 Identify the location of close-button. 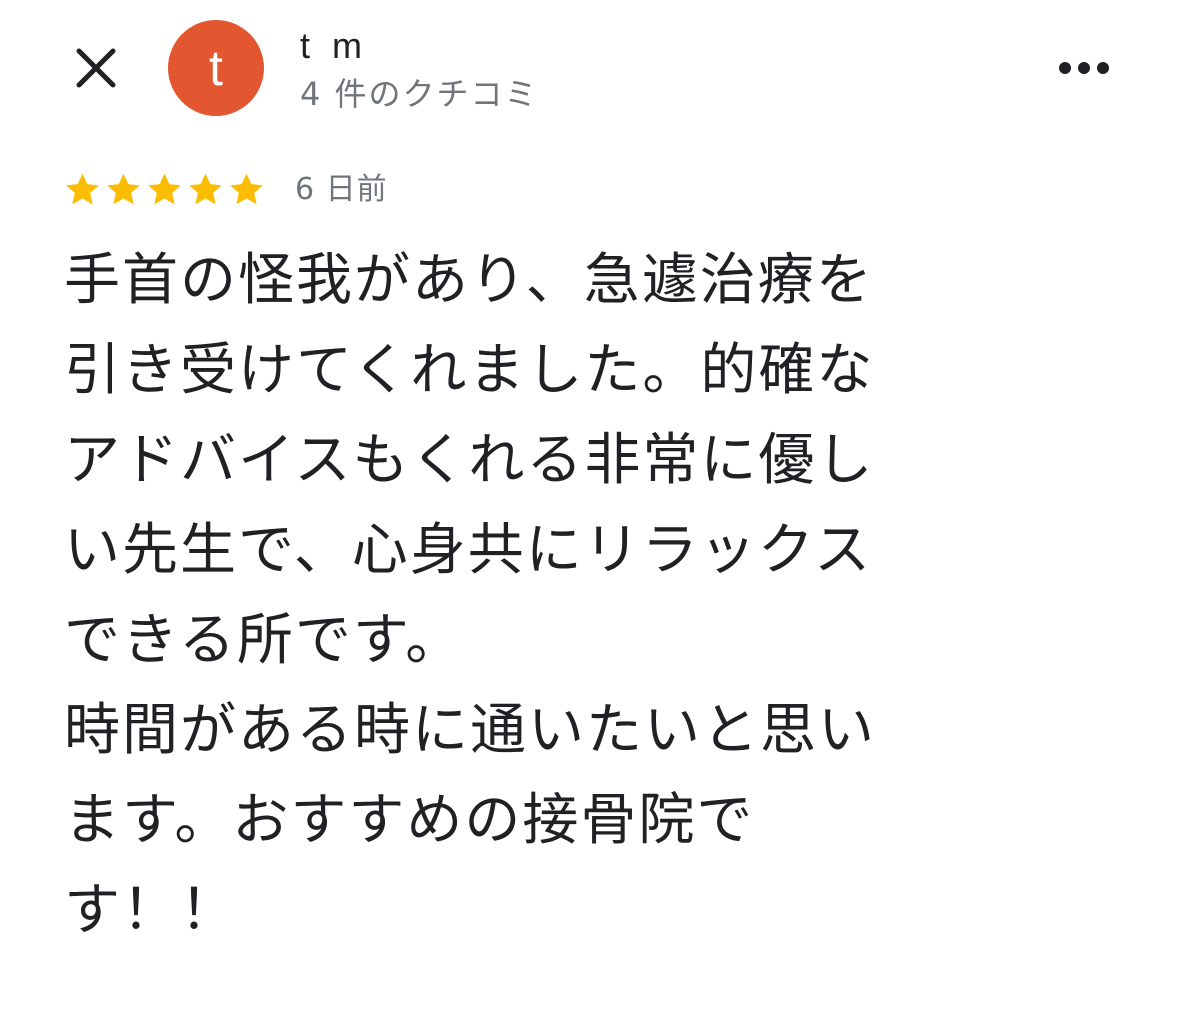
(96, 68).